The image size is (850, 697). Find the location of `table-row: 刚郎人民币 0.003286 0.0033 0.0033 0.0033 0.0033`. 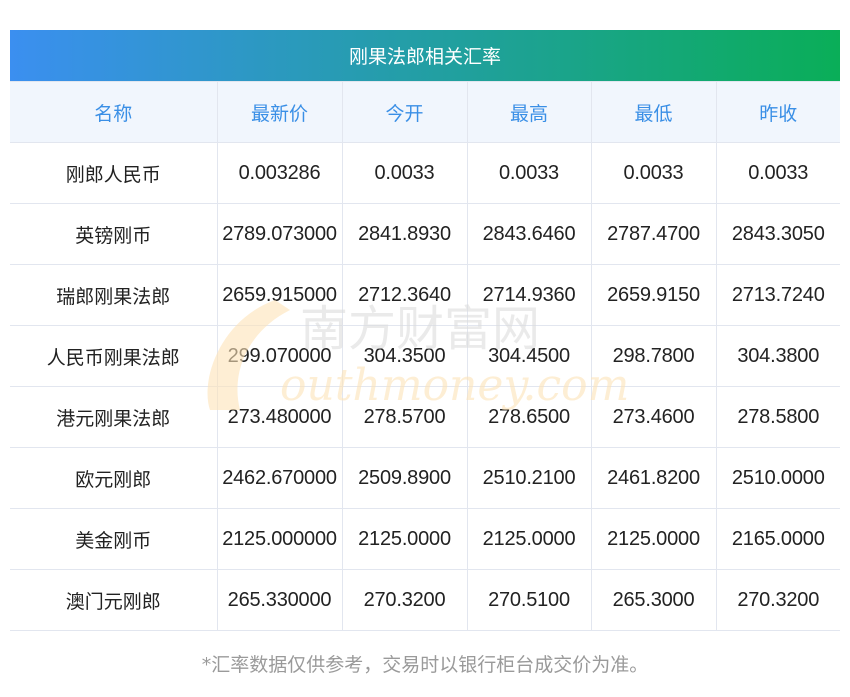

table-row: 刚郎人民币 0.003286 0.0033 0.0033 0.0033 0.0033 is located at coordinates (425, 173).